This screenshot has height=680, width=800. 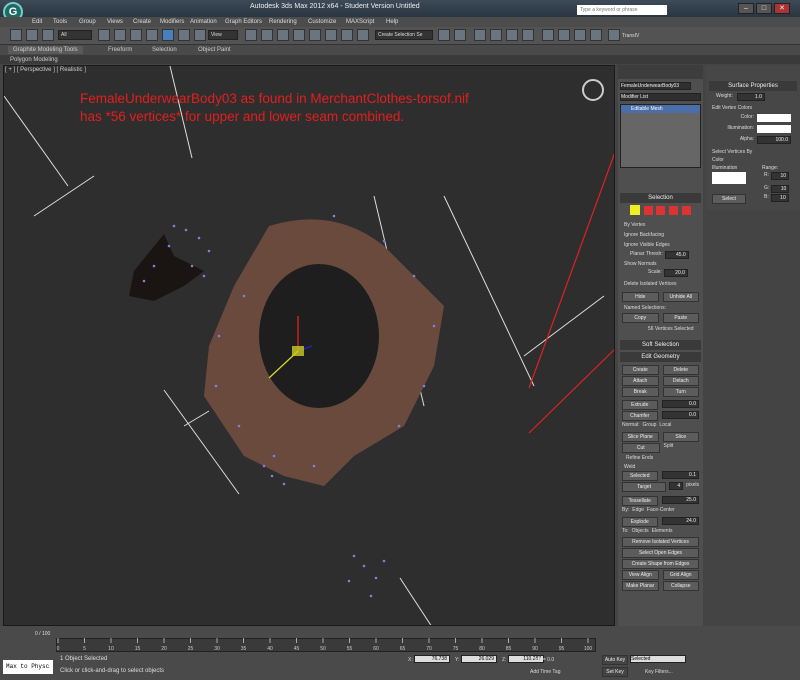 I want to click on menu-animation: Animation, so click(x=203, y=22).